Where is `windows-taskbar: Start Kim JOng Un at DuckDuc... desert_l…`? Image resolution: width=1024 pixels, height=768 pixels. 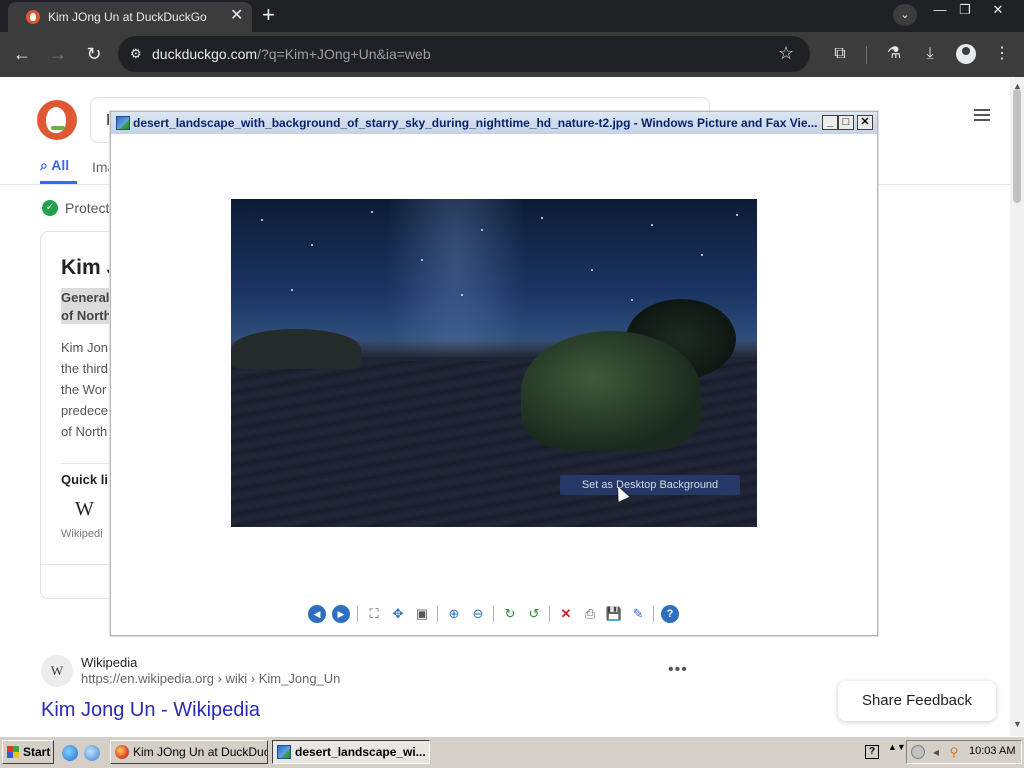 windows-taskbar: Start Kim JOng Un at DuckDuc... desert_l… is located at coordinates (512, 752).